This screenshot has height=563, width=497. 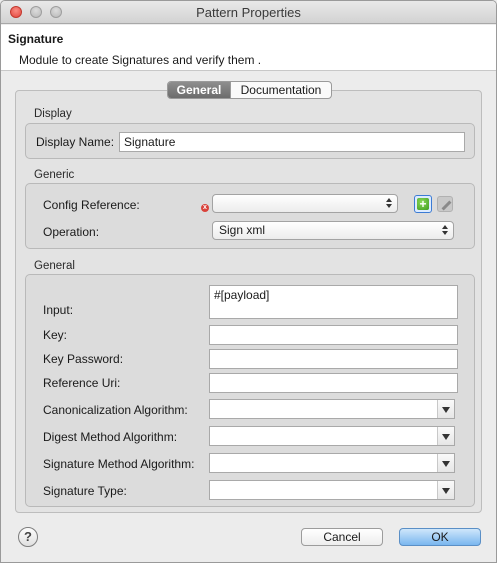 What do you see at coordinates (54, 266) in the screenshot?
I see `general-group-label: General` at bounding box center [54, 266].